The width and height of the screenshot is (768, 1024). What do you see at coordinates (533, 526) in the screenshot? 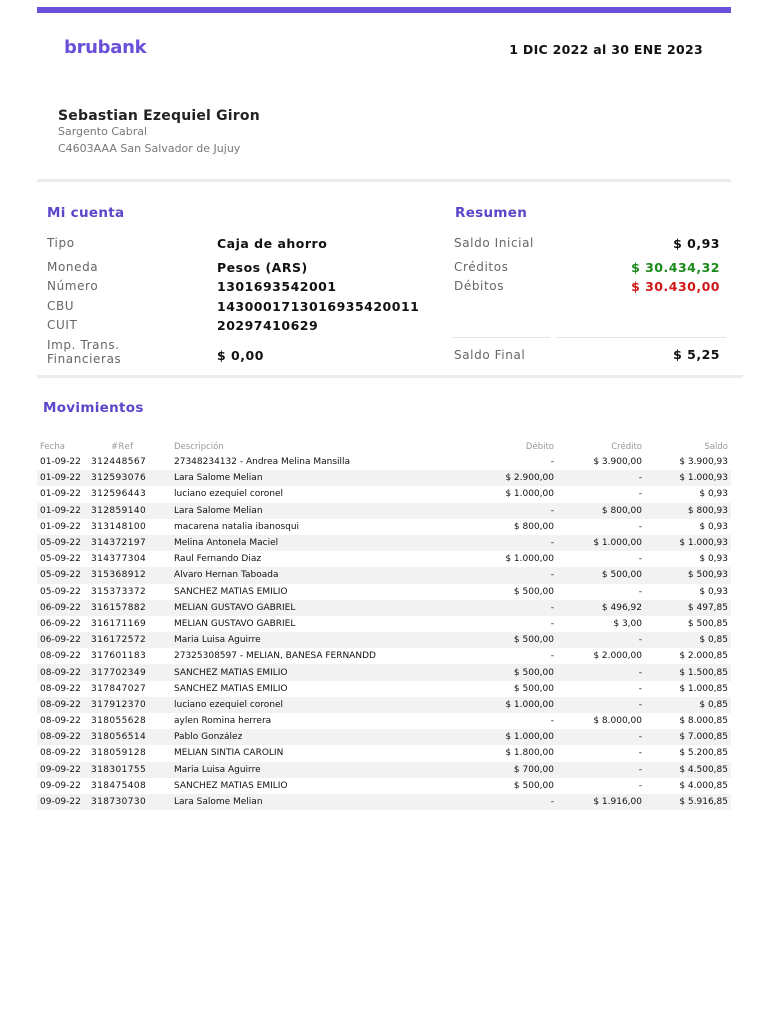
I see `cell-debito: $ 800,00` at bounding box center [533, 526].